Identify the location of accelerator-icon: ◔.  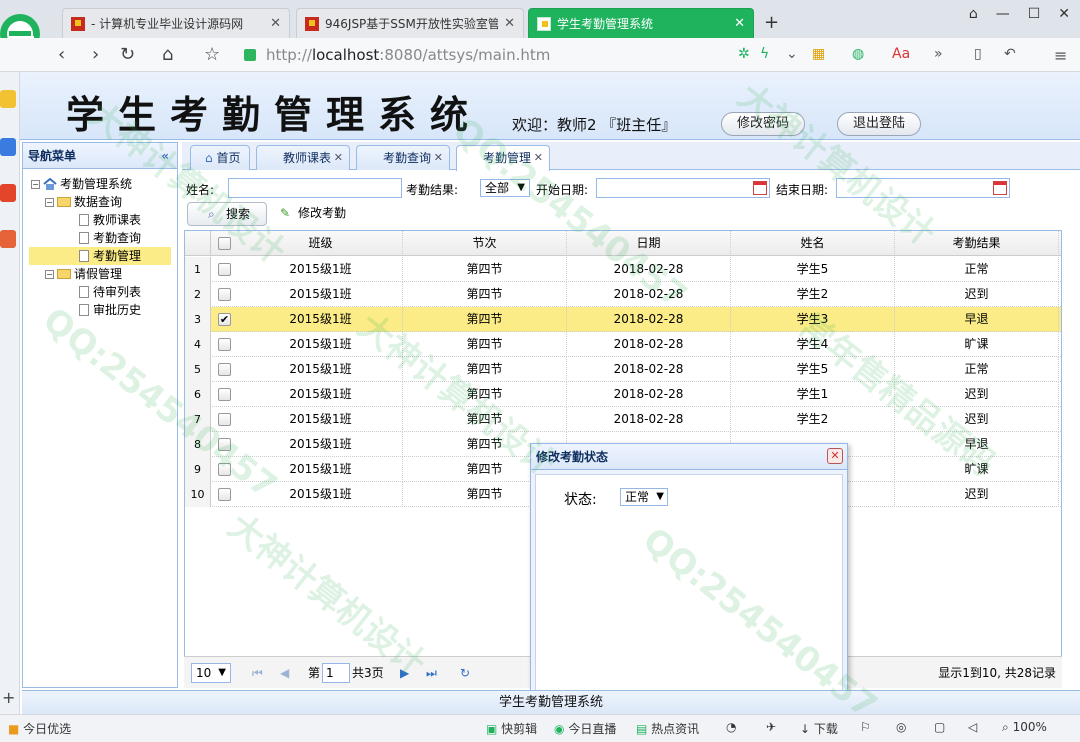
(731, 727).